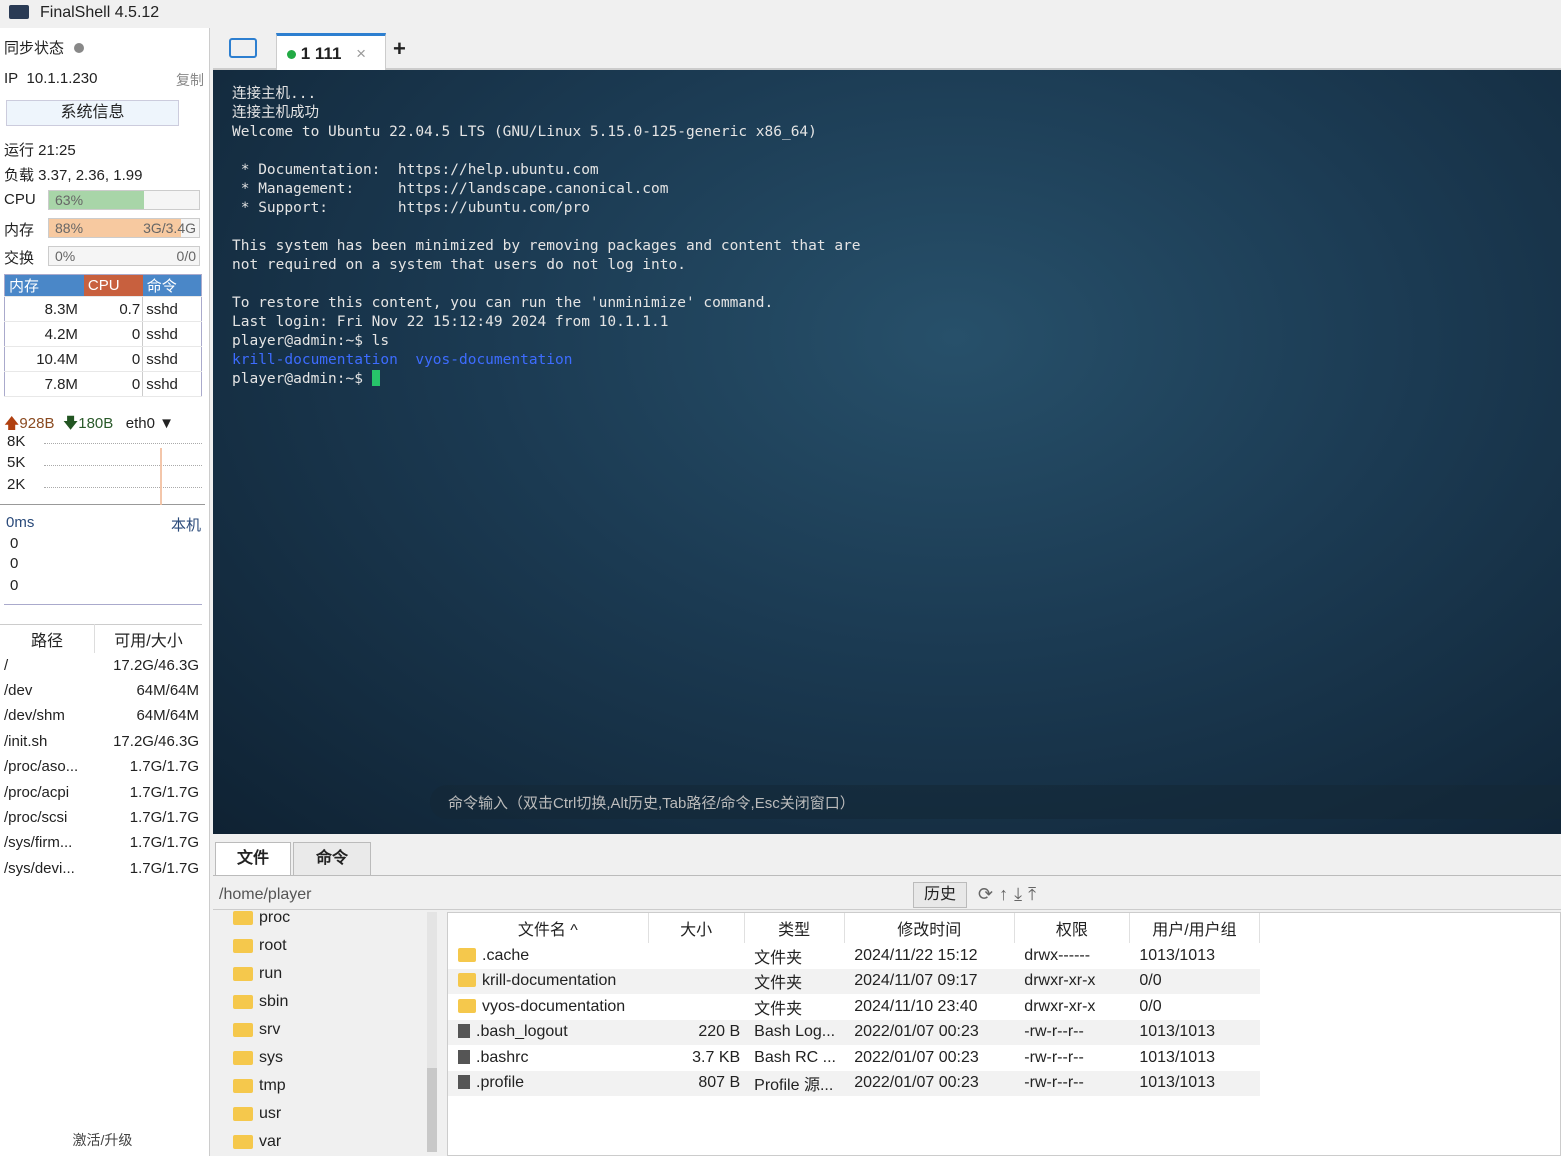  I want to click on tab-commands: 命令, so click(332, 859).